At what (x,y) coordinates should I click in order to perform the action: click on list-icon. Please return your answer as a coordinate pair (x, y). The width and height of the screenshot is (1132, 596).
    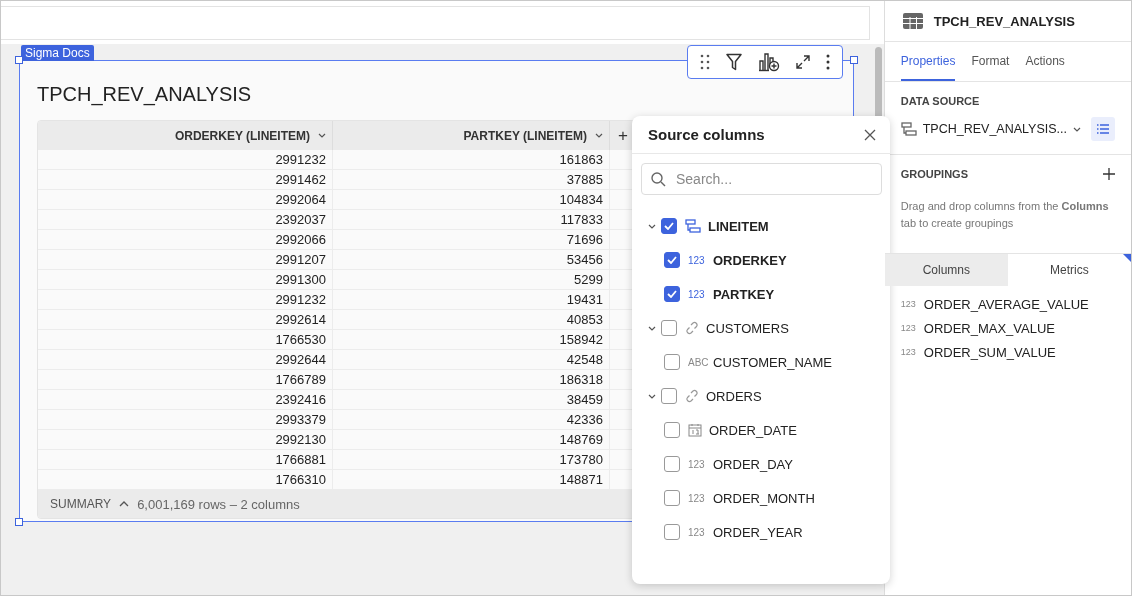
    Looking at the image, I should click on (1103, 129).